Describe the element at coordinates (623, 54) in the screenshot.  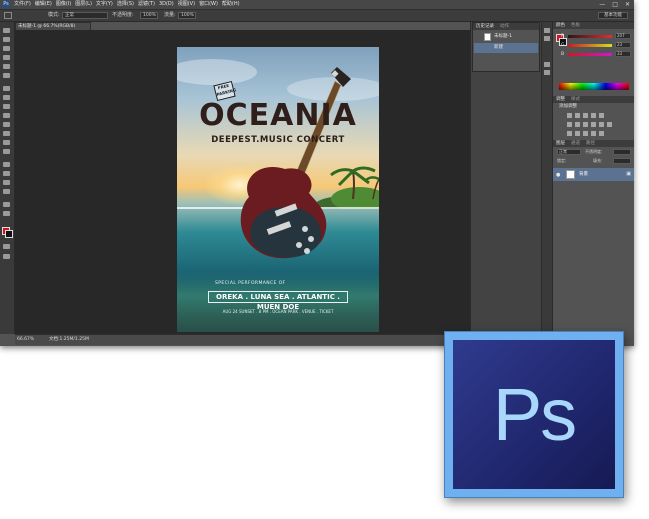
I see `channel-value-input: 33` at that location.